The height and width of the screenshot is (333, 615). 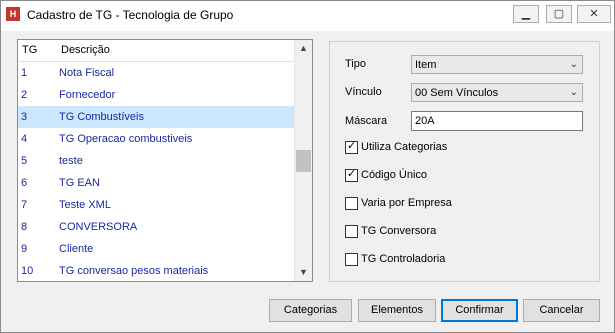 What do you see at coordinates (24, 73) in the screenshot?
I see `row-tg: 1` at bounding box center [24, 73].